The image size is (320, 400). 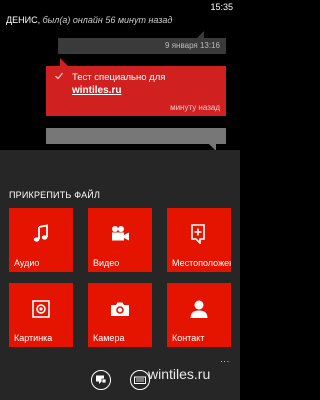 What do you see at coordinates (109, 338) in the screenshot?
I see `tile-label: Камера` at bounding box center [109, 338].